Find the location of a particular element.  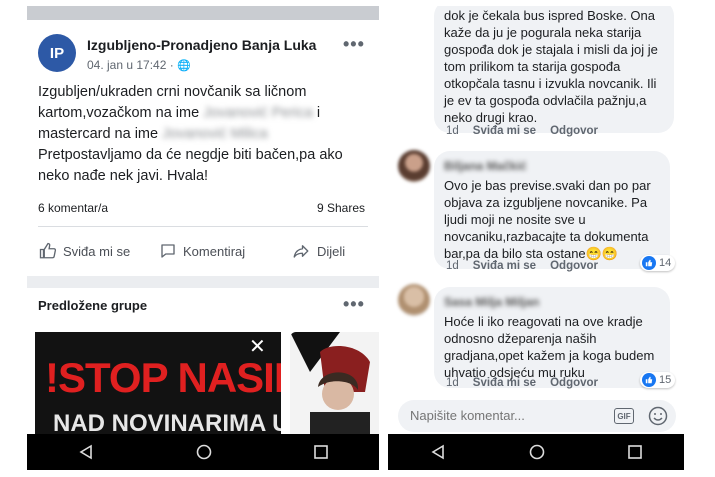

group-photo is located at coordinates (334, 387).